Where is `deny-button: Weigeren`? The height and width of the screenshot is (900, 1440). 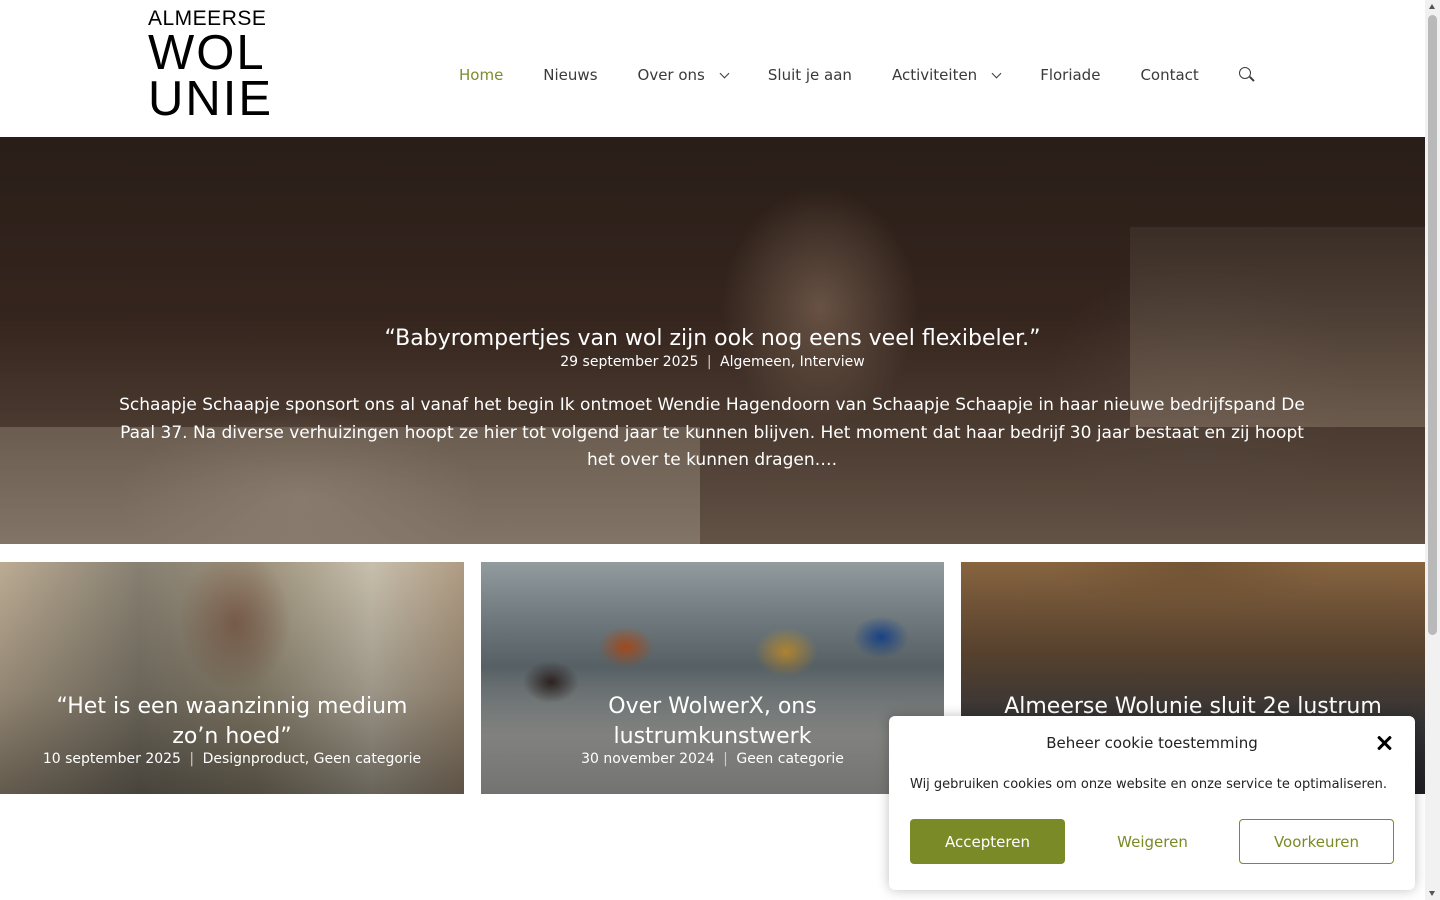
deny-button: Weigeren is located at coordinates (1152, 841).